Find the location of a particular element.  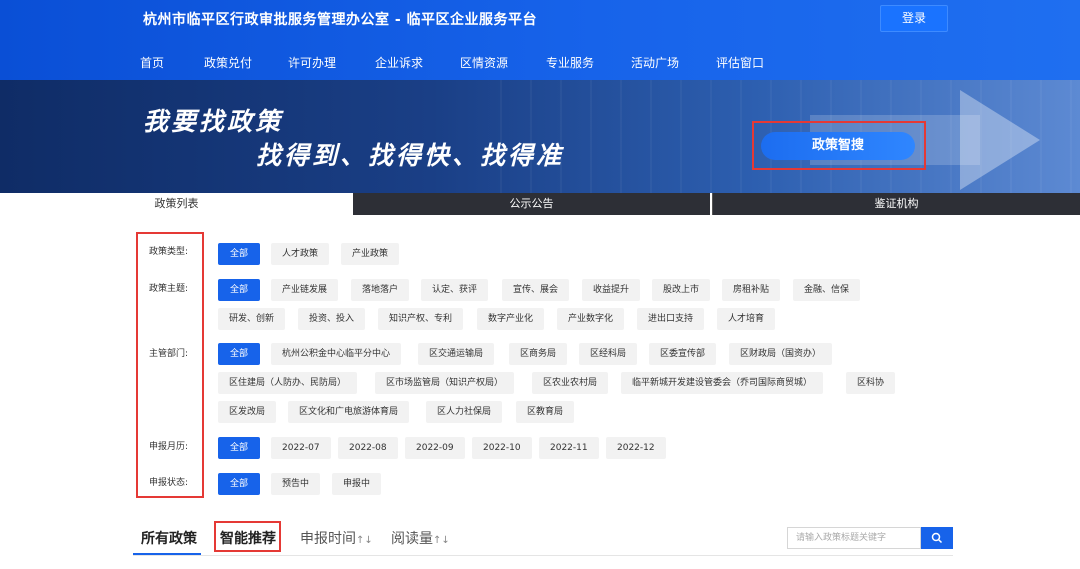

nav-item-permit: 许可办理 is located at coordinates (312, 62).